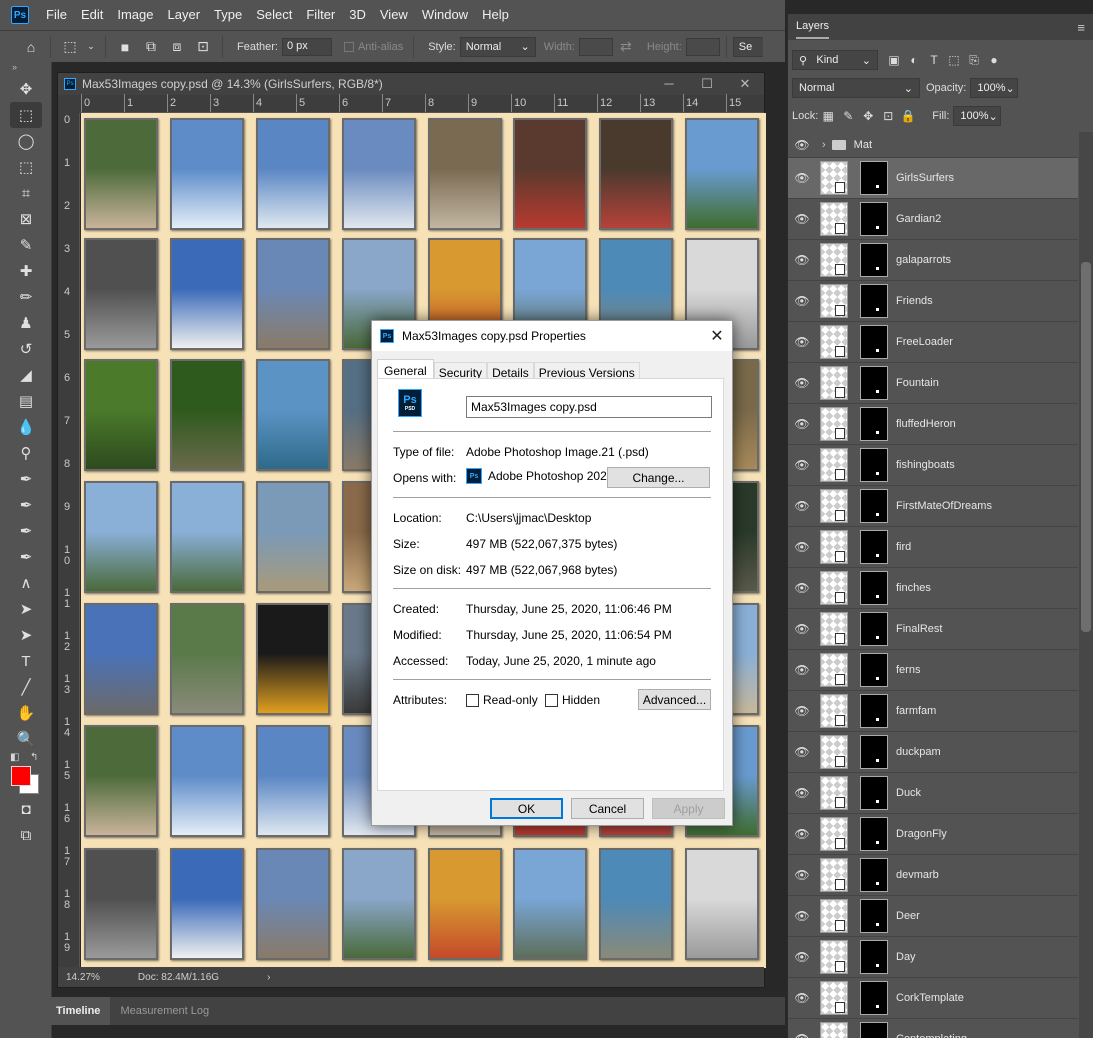 The height and width of the screenshot is (1038, 1093). What do you see at coordinates (848, 116) in the screenshot?
I see `lock-image-icon: ✎` at bounding box center [848, 116].